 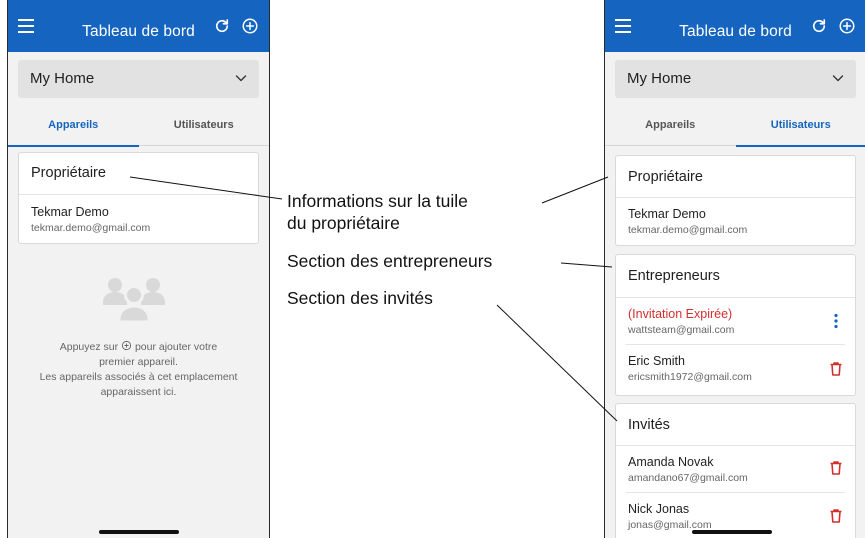 What do you see at coordinates (360, 298) in the screenshot?
I see `annotation-guests: Section des invités` at bounding box center [360, 298].